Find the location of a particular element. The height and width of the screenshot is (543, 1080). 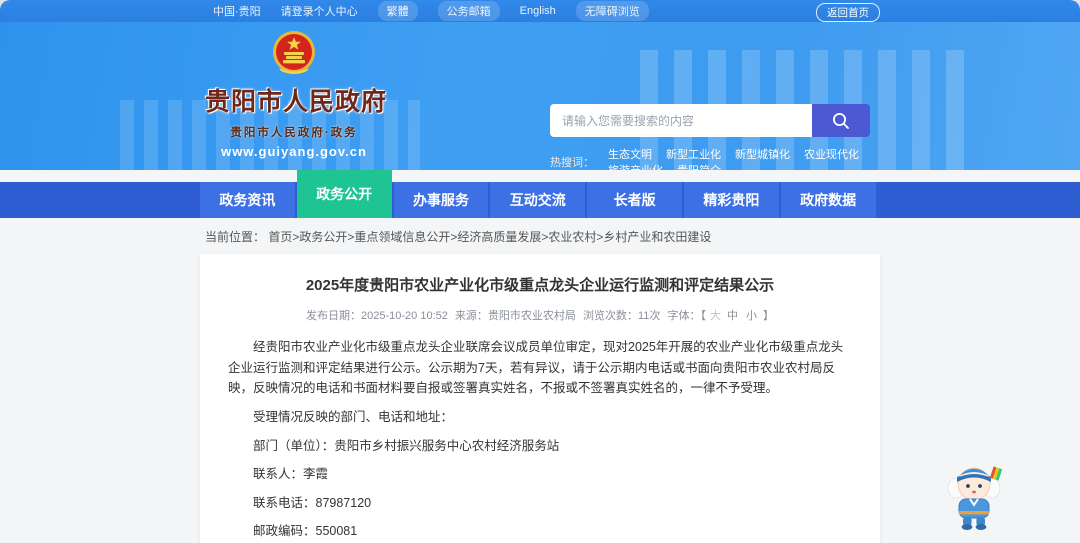

font-size-label-end: 】 is located at coordinates (768, 316).